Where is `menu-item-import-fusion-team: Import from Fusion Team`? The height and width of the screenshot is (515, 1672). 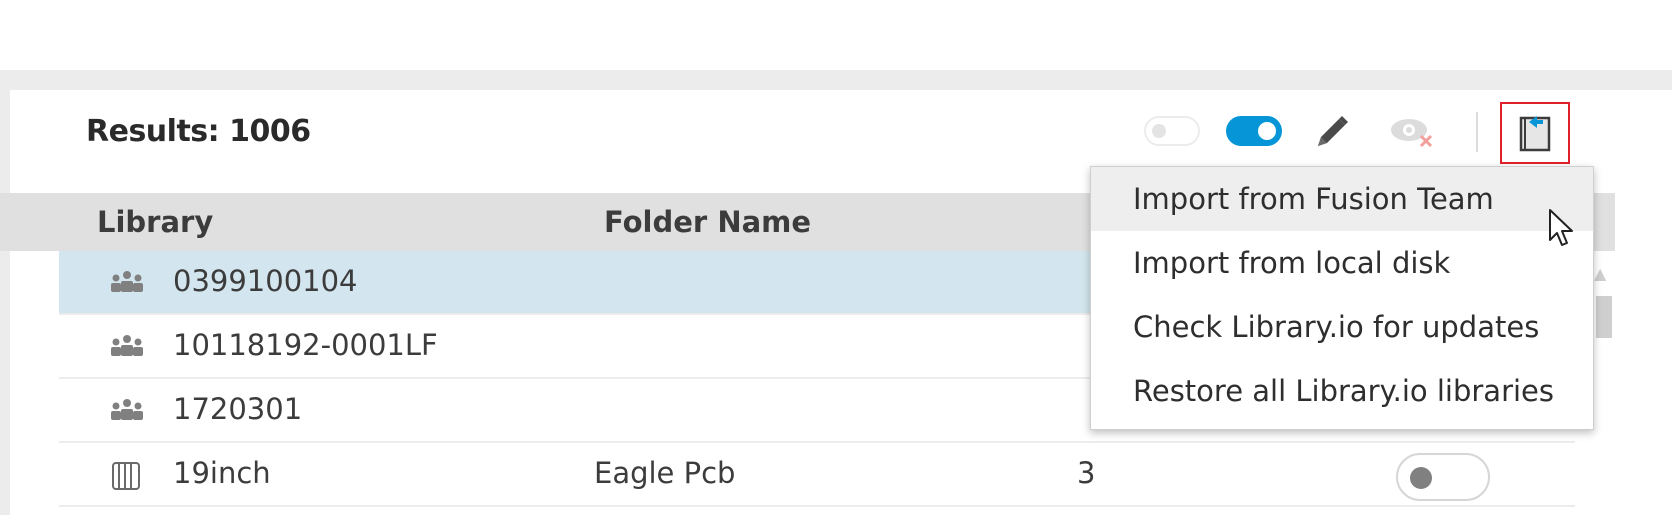
menu-item-import-fusion-team: Import from Fusion Team is located at coordinates (1342, 199).